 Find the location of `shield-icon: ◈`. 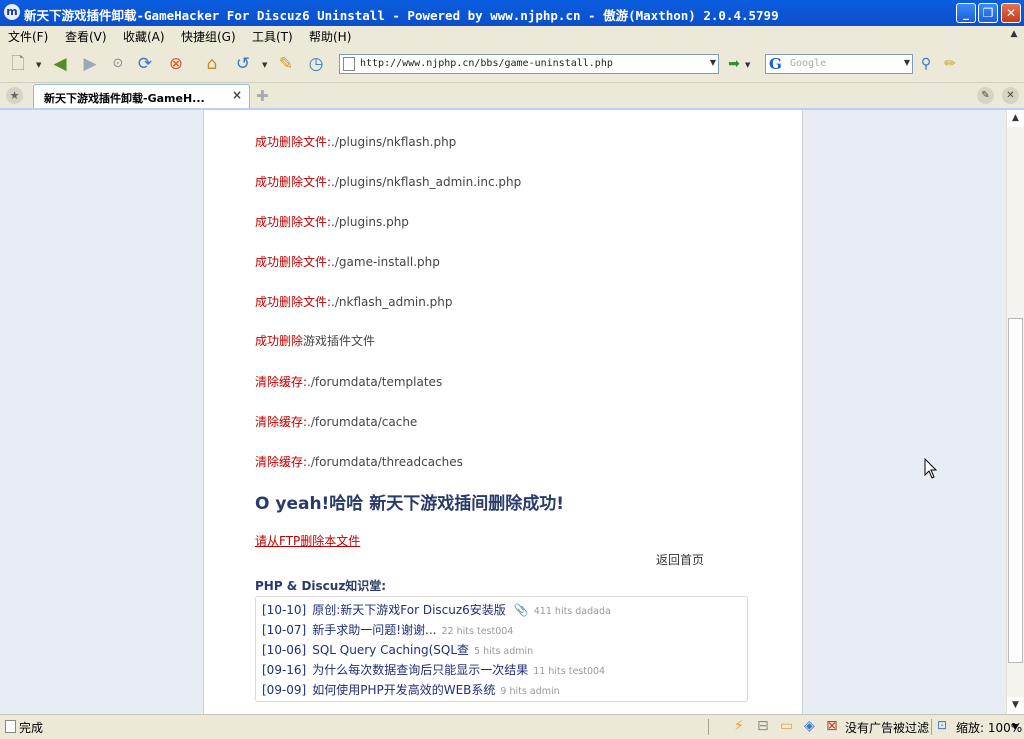

shield-icon: ◈ is located at coordinates (809, 726).